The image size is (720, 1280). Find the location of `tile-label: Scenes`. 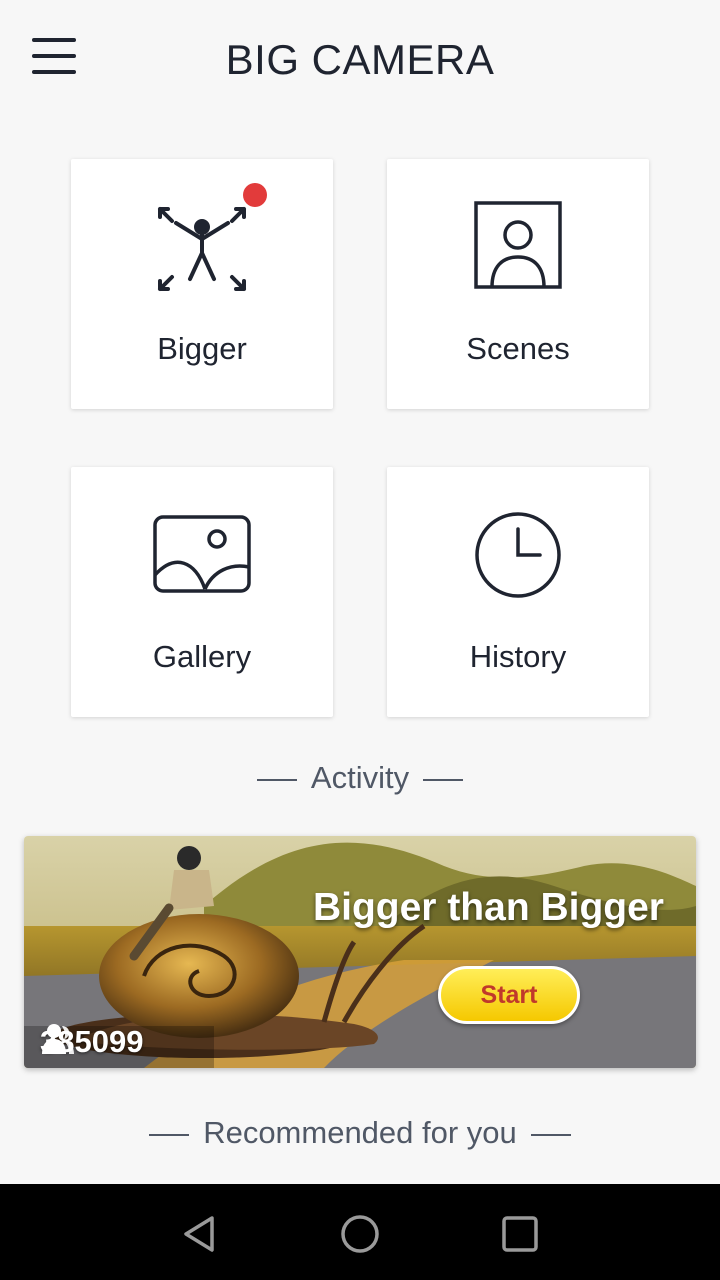

tile-label: Scenes is located at coordinates (518, 348).